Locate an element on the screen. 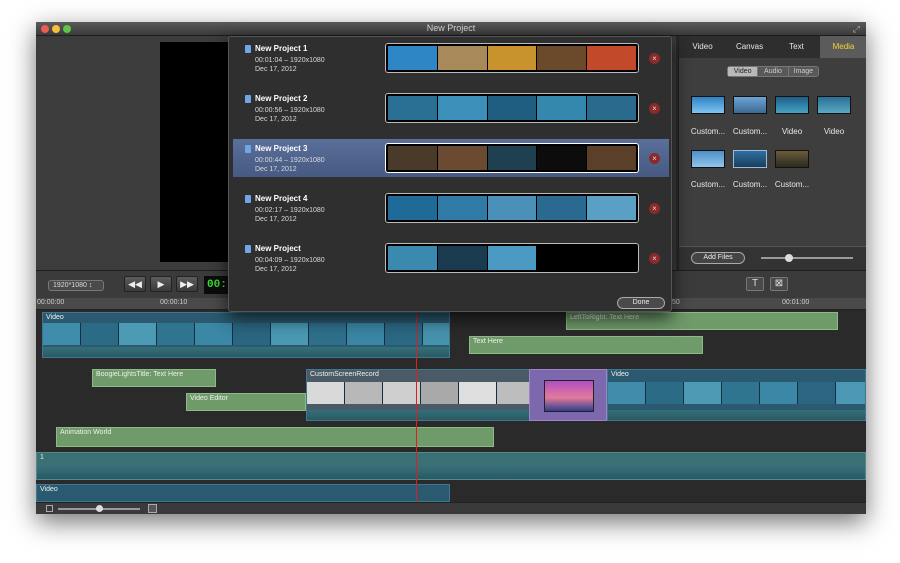 This screenshot has width=900, height=563. text-clip: Video Editor is located at coordinates (246, 402).